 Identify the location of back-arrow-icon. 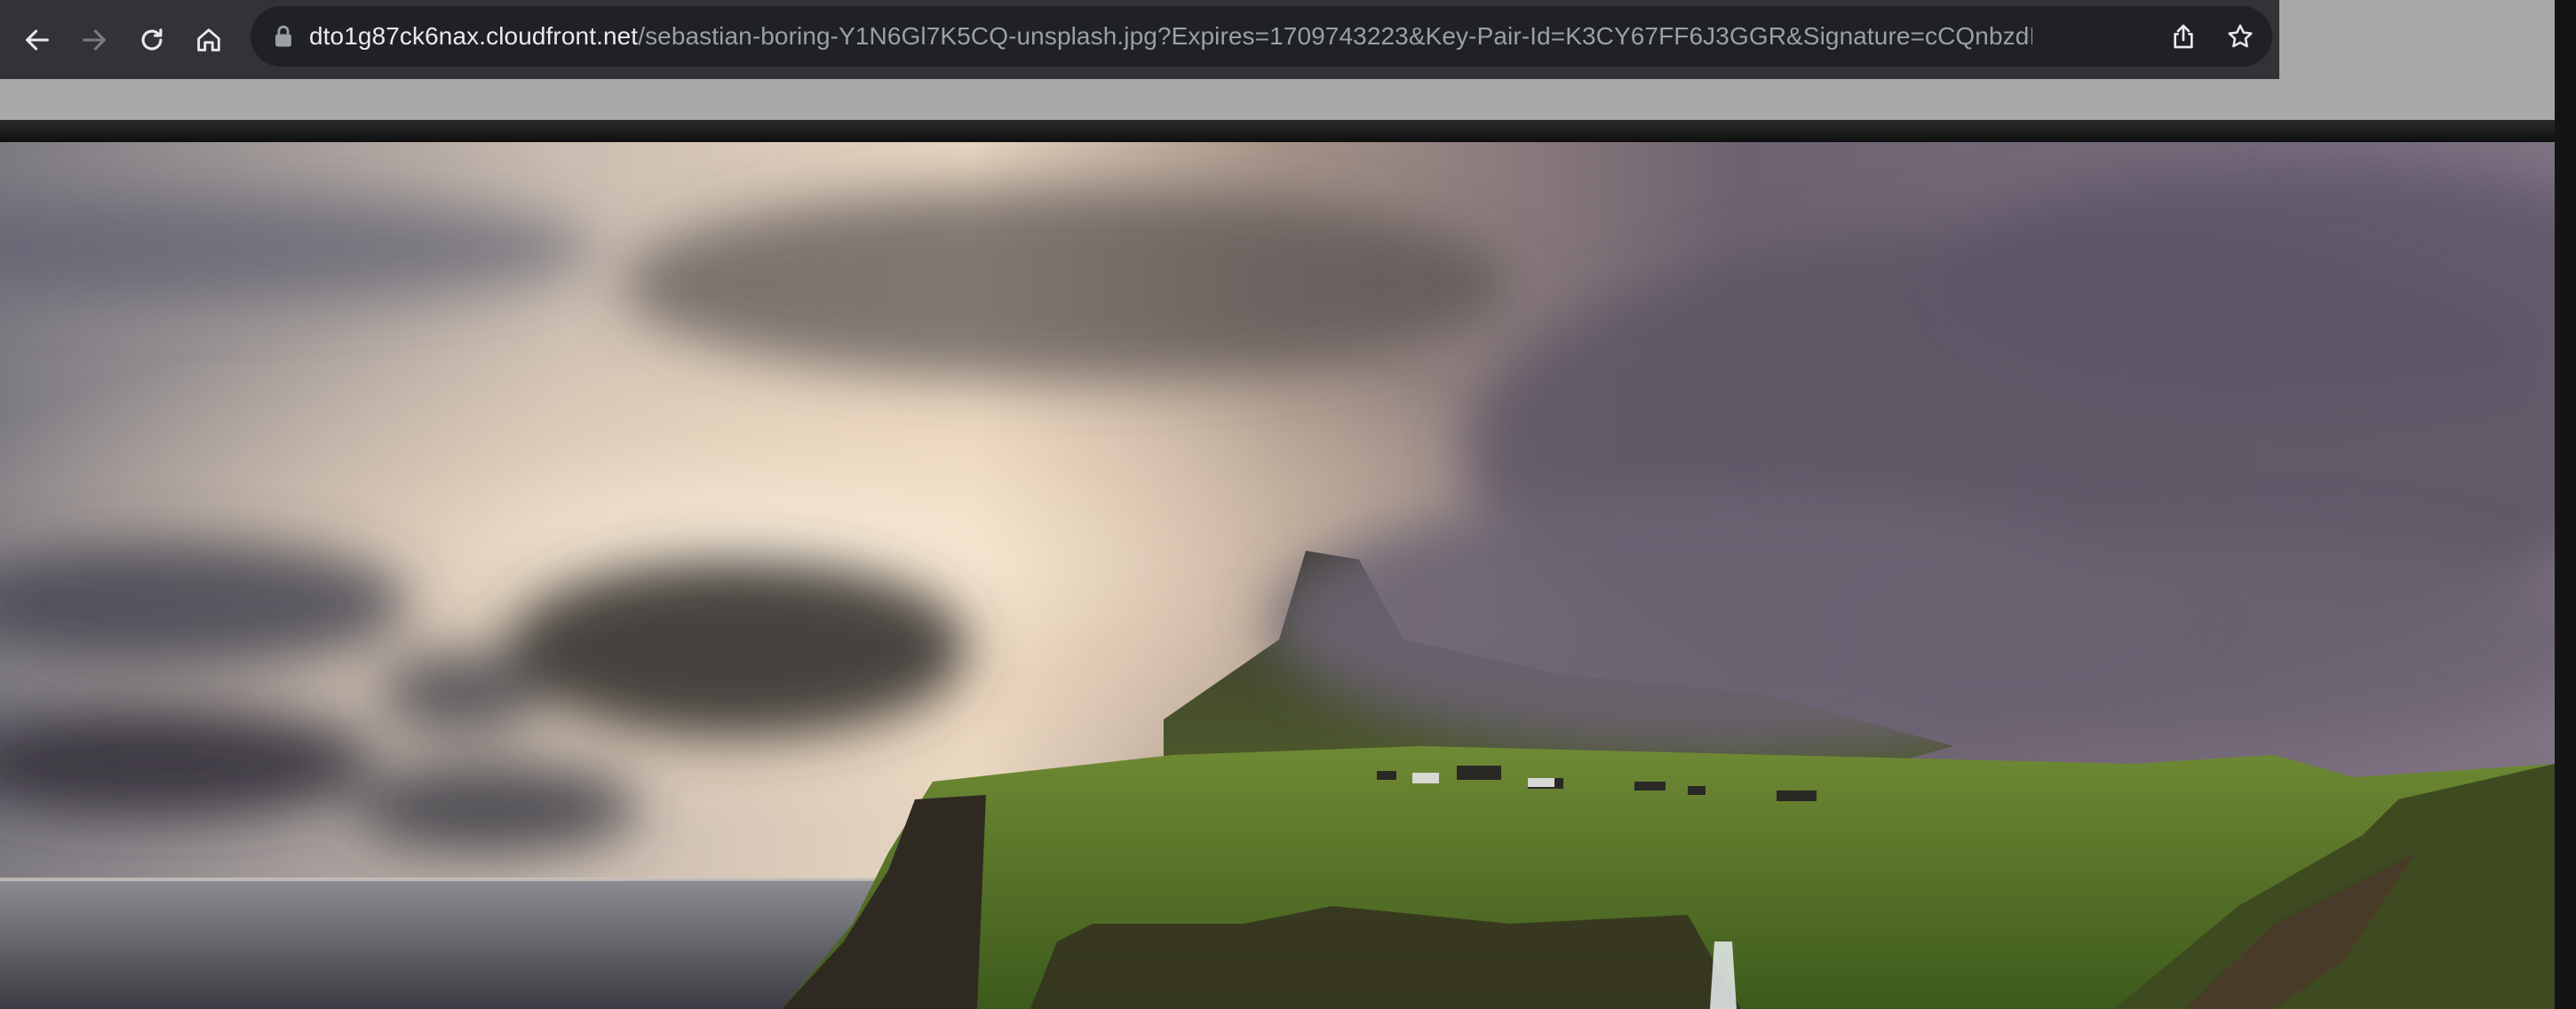
(37, 40).